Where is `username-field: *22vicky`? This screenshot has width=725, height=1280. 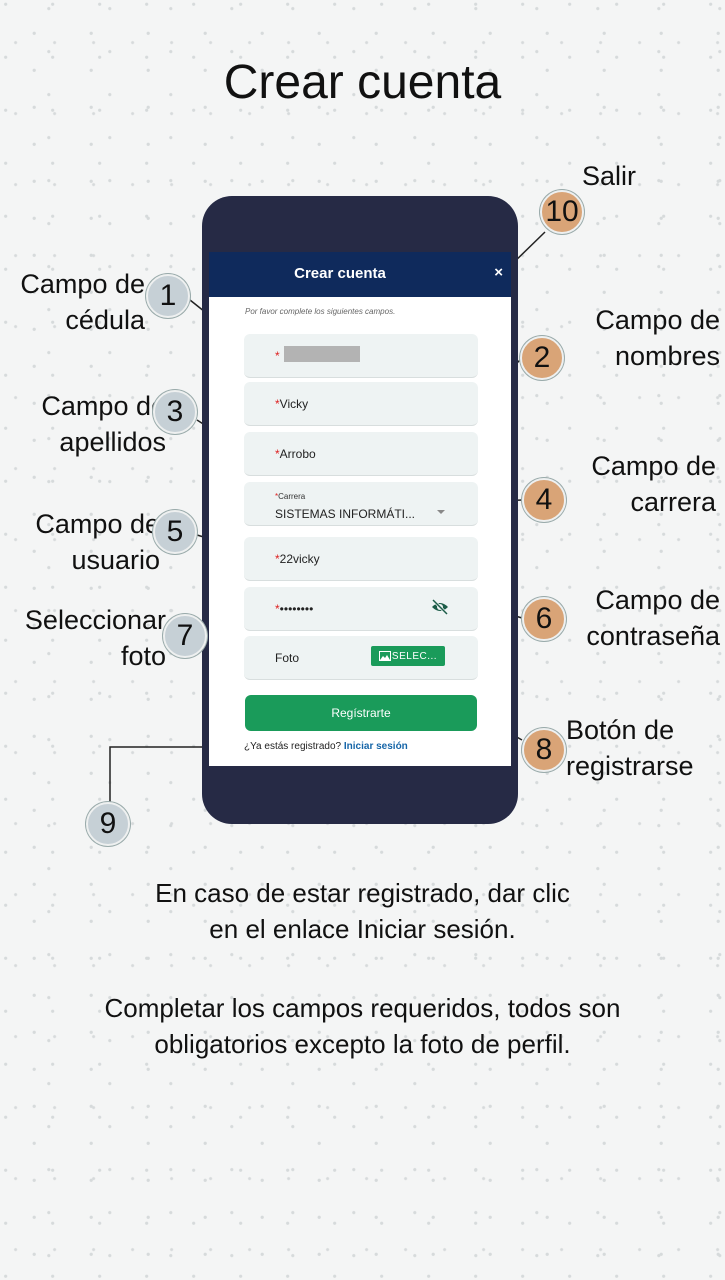
username-field: *22vicky is located at coordinates (361, 559).